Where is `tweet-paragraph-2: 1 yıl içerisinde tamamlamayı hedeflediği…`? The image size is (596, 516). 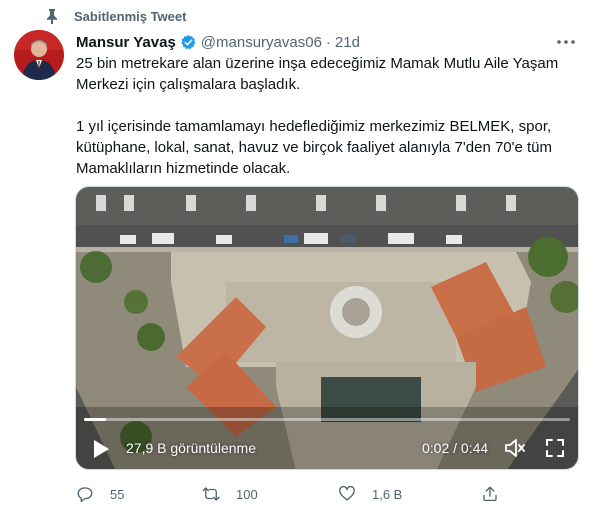
tweet-paragraph-2: 1 yıl içerisinde tamamlamayı hedeflediği… is located at coordinates (314, 147).